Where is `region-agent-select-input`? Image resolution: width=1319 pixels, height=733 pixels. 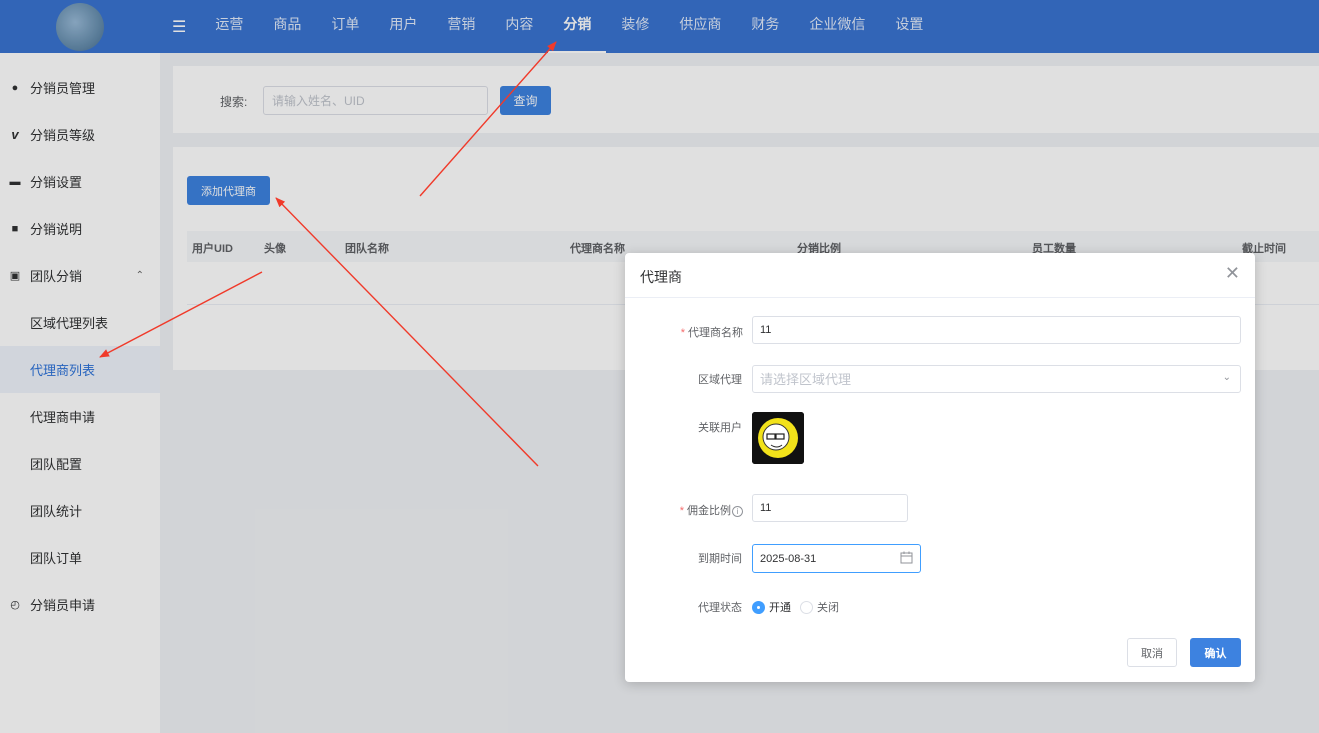 region-agent-select-input is located at coordinates (996, 379).